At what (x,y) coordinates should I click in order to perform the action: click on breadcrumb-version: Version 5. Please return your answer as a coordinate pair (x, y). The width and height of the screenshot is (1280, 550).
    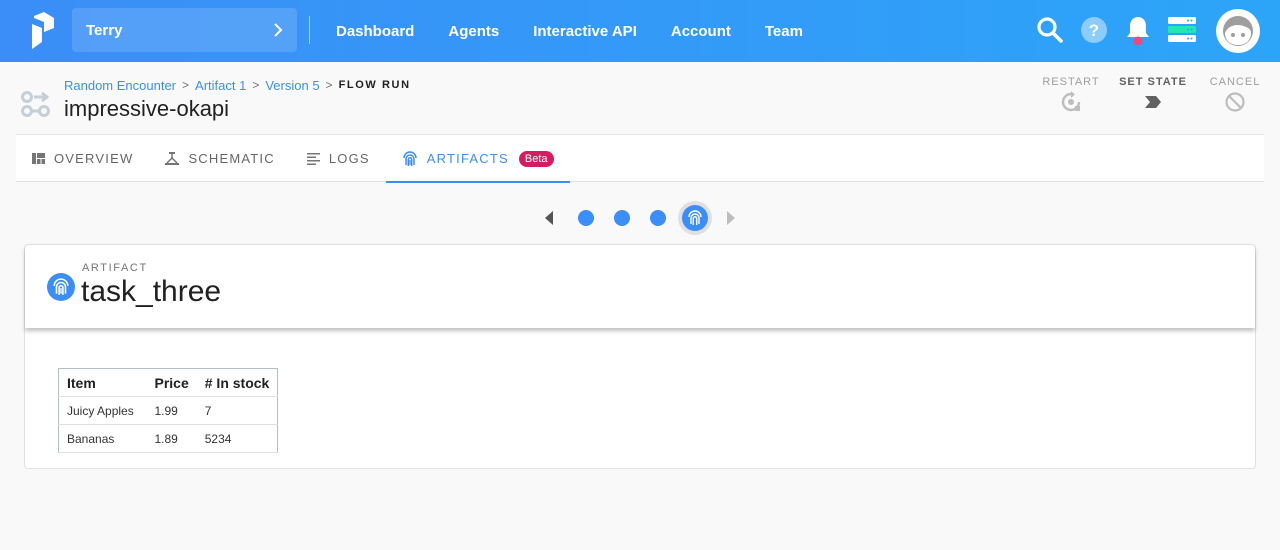
    Looking at the image, I should click on (292, 85).